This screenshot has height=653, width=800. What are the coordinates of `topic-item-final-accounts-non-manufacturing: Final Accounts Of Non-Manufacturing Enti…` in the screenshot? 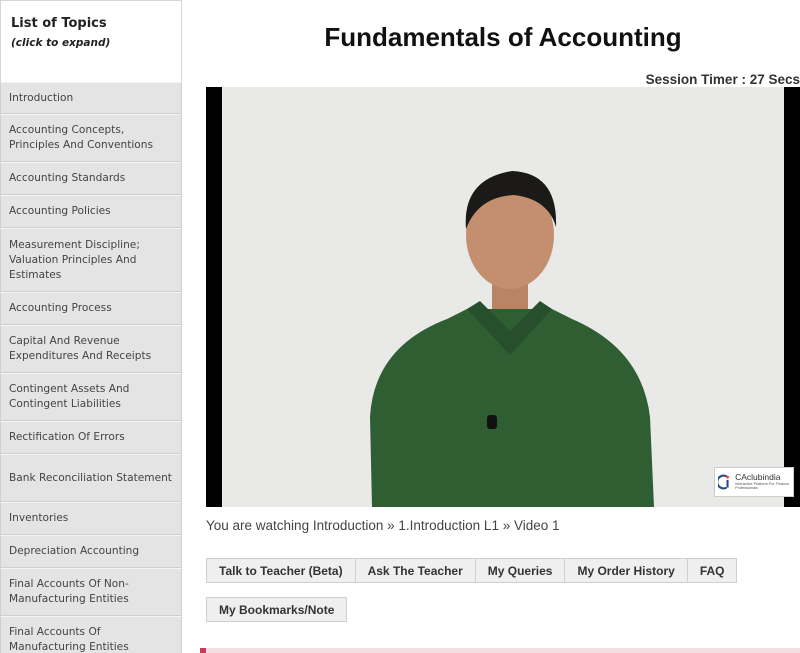 It's located at (91, 592).